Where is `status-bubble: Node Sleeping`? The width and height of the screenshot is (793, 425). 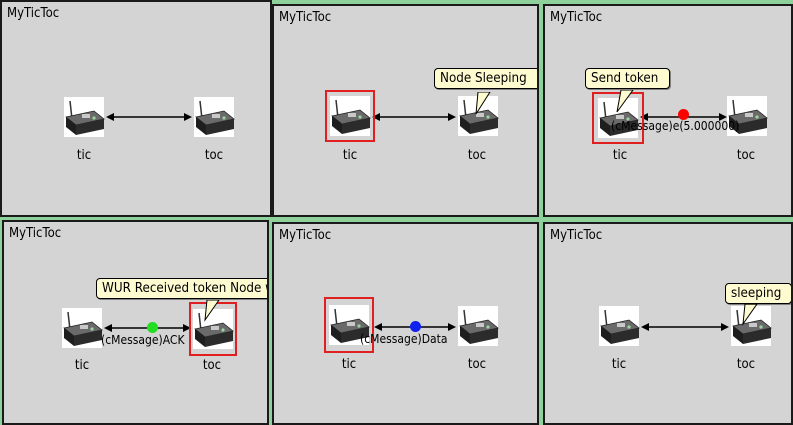
status-bubble: Node Sleeping is located at coordinates (485, 78).